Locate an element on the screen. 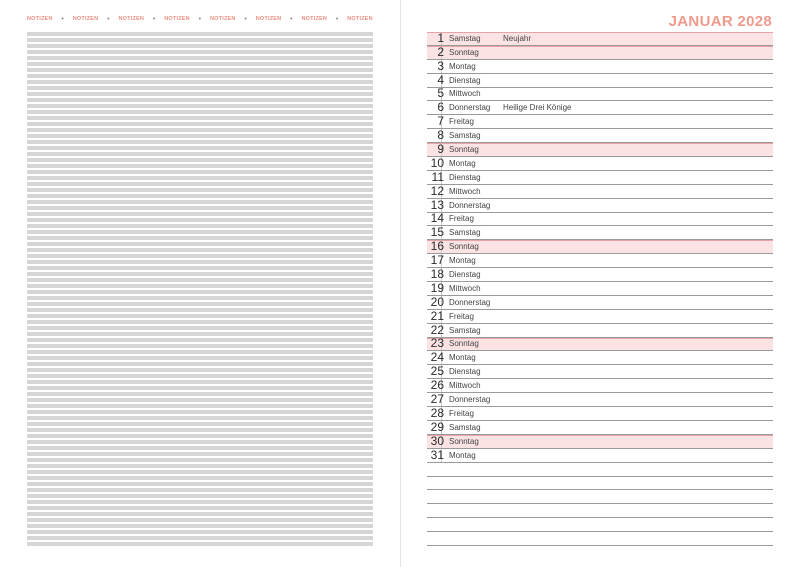 The height and width of the screenshot is (567, 800). calendar-day-row: 31 Montag is located at coordinates (600, 455).